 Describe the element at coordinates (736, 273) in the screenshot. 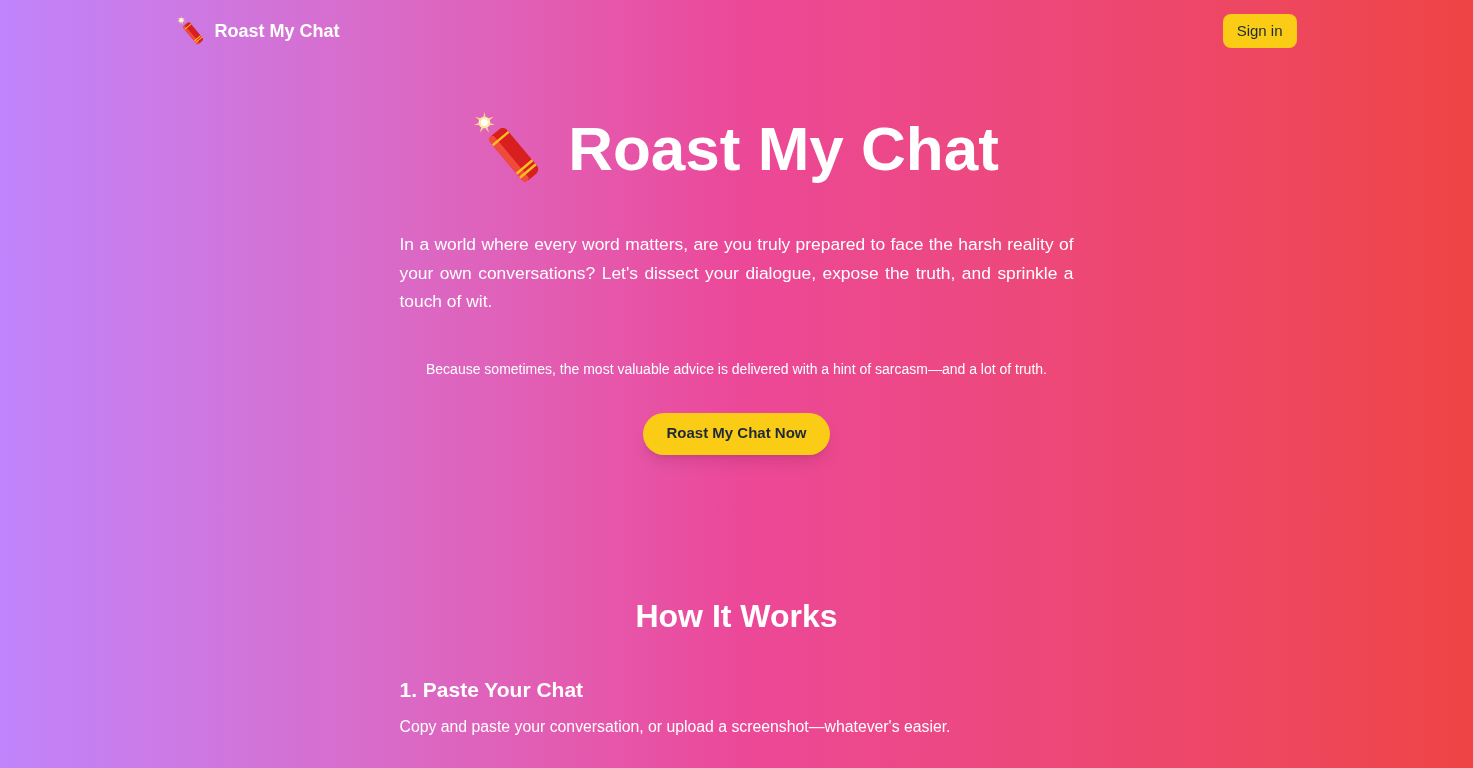

I see `intro-paragraph: In a world where every word matters, are you truly prepared to face the harsh reality of your own conversations? Let's dissect your dialogue, expose the truth, and sprinkle a touch of wit.` at that location.